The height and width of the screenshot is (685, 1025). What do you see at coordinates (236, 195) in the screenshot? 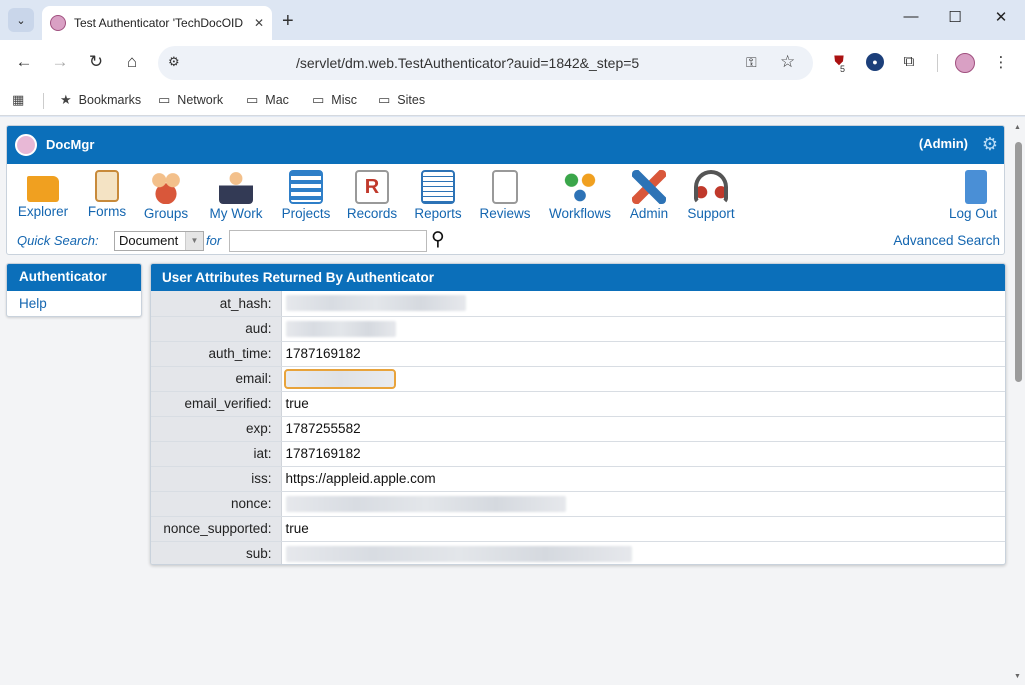
I see `nav-my-work: My Work` at bounding box center [236, 195].